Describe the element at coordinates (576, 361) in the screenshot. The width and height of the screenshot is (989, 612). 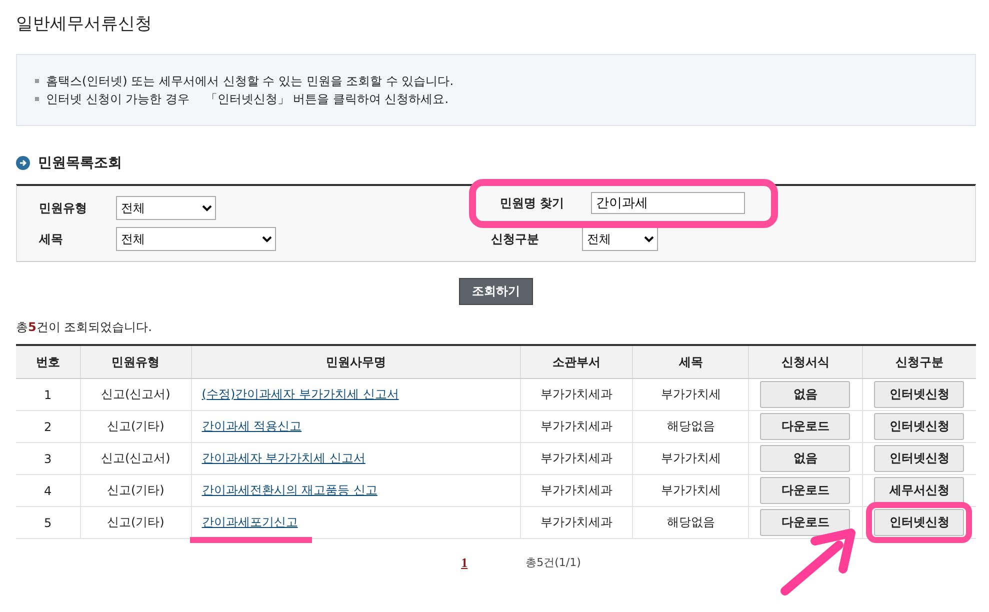
I see `column-header: 소관부서` at that location.